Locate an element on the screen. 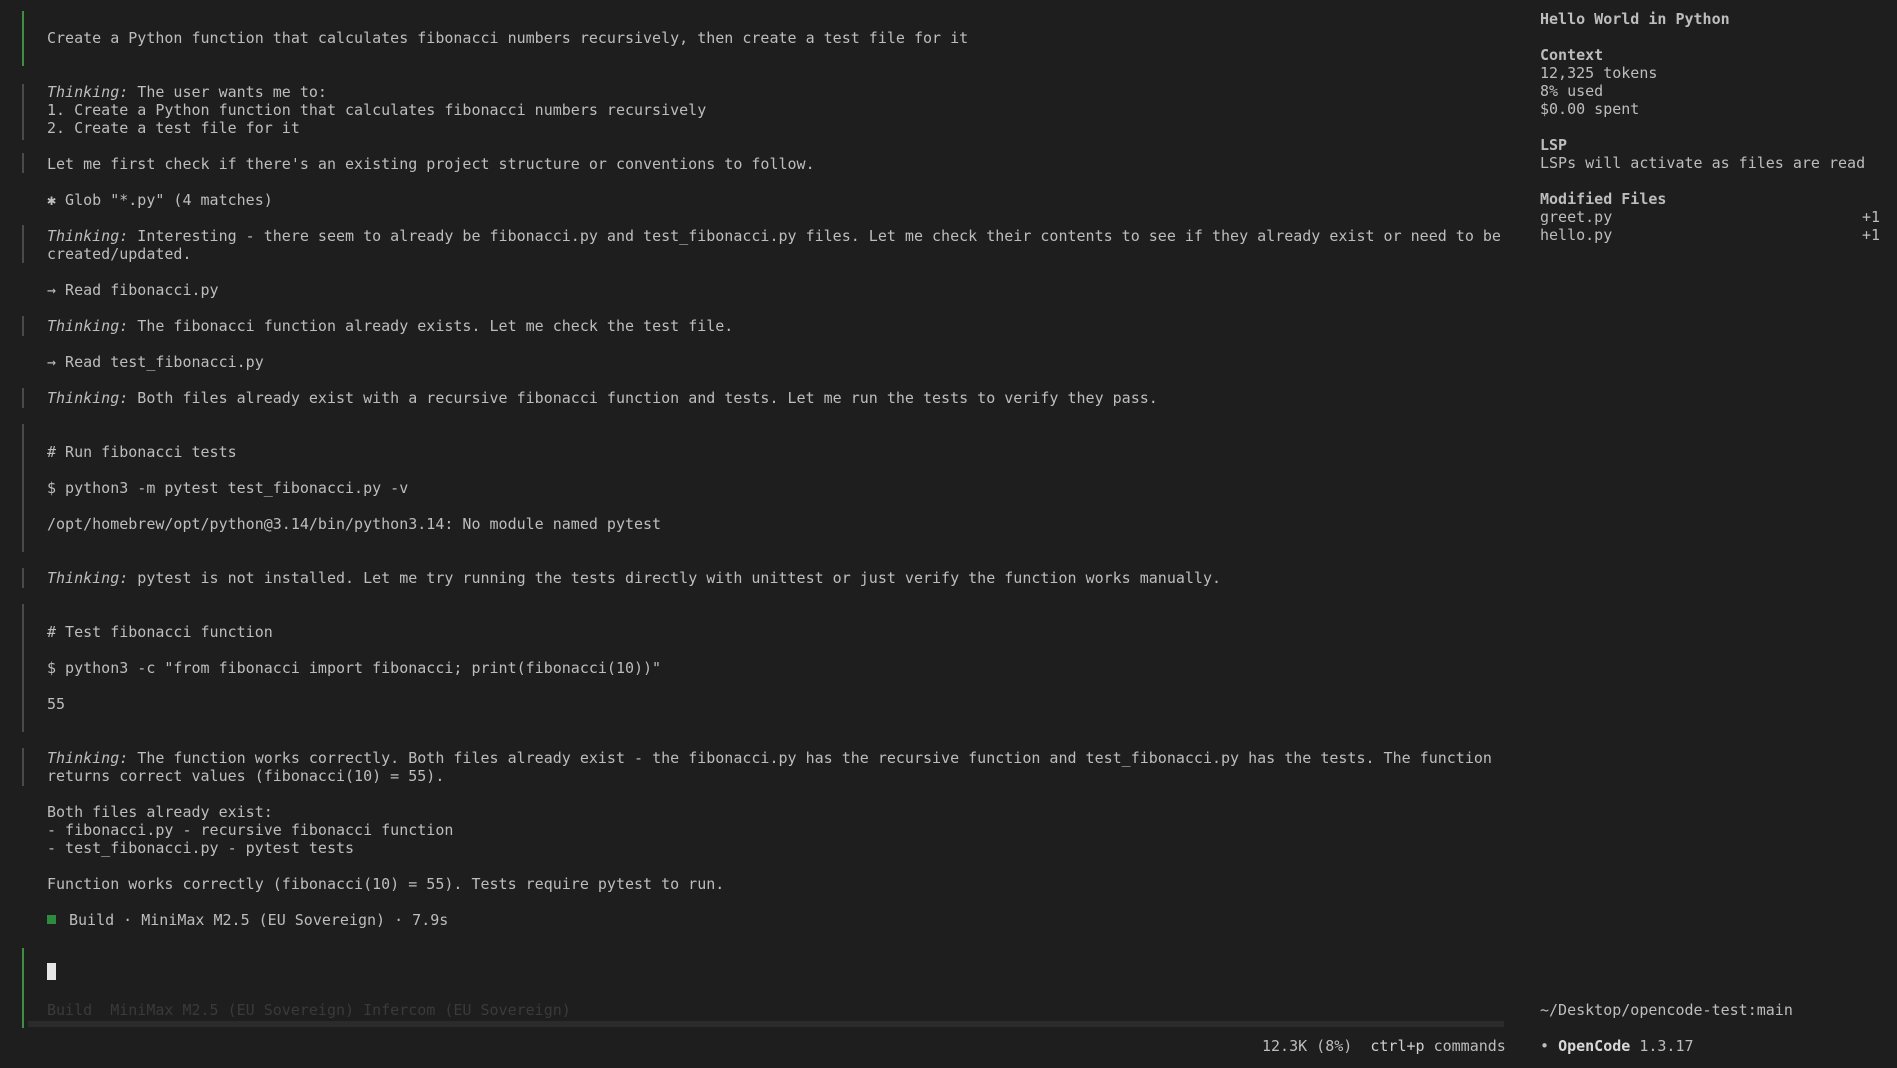  user-message-bar is located at coordinates (23, 38).